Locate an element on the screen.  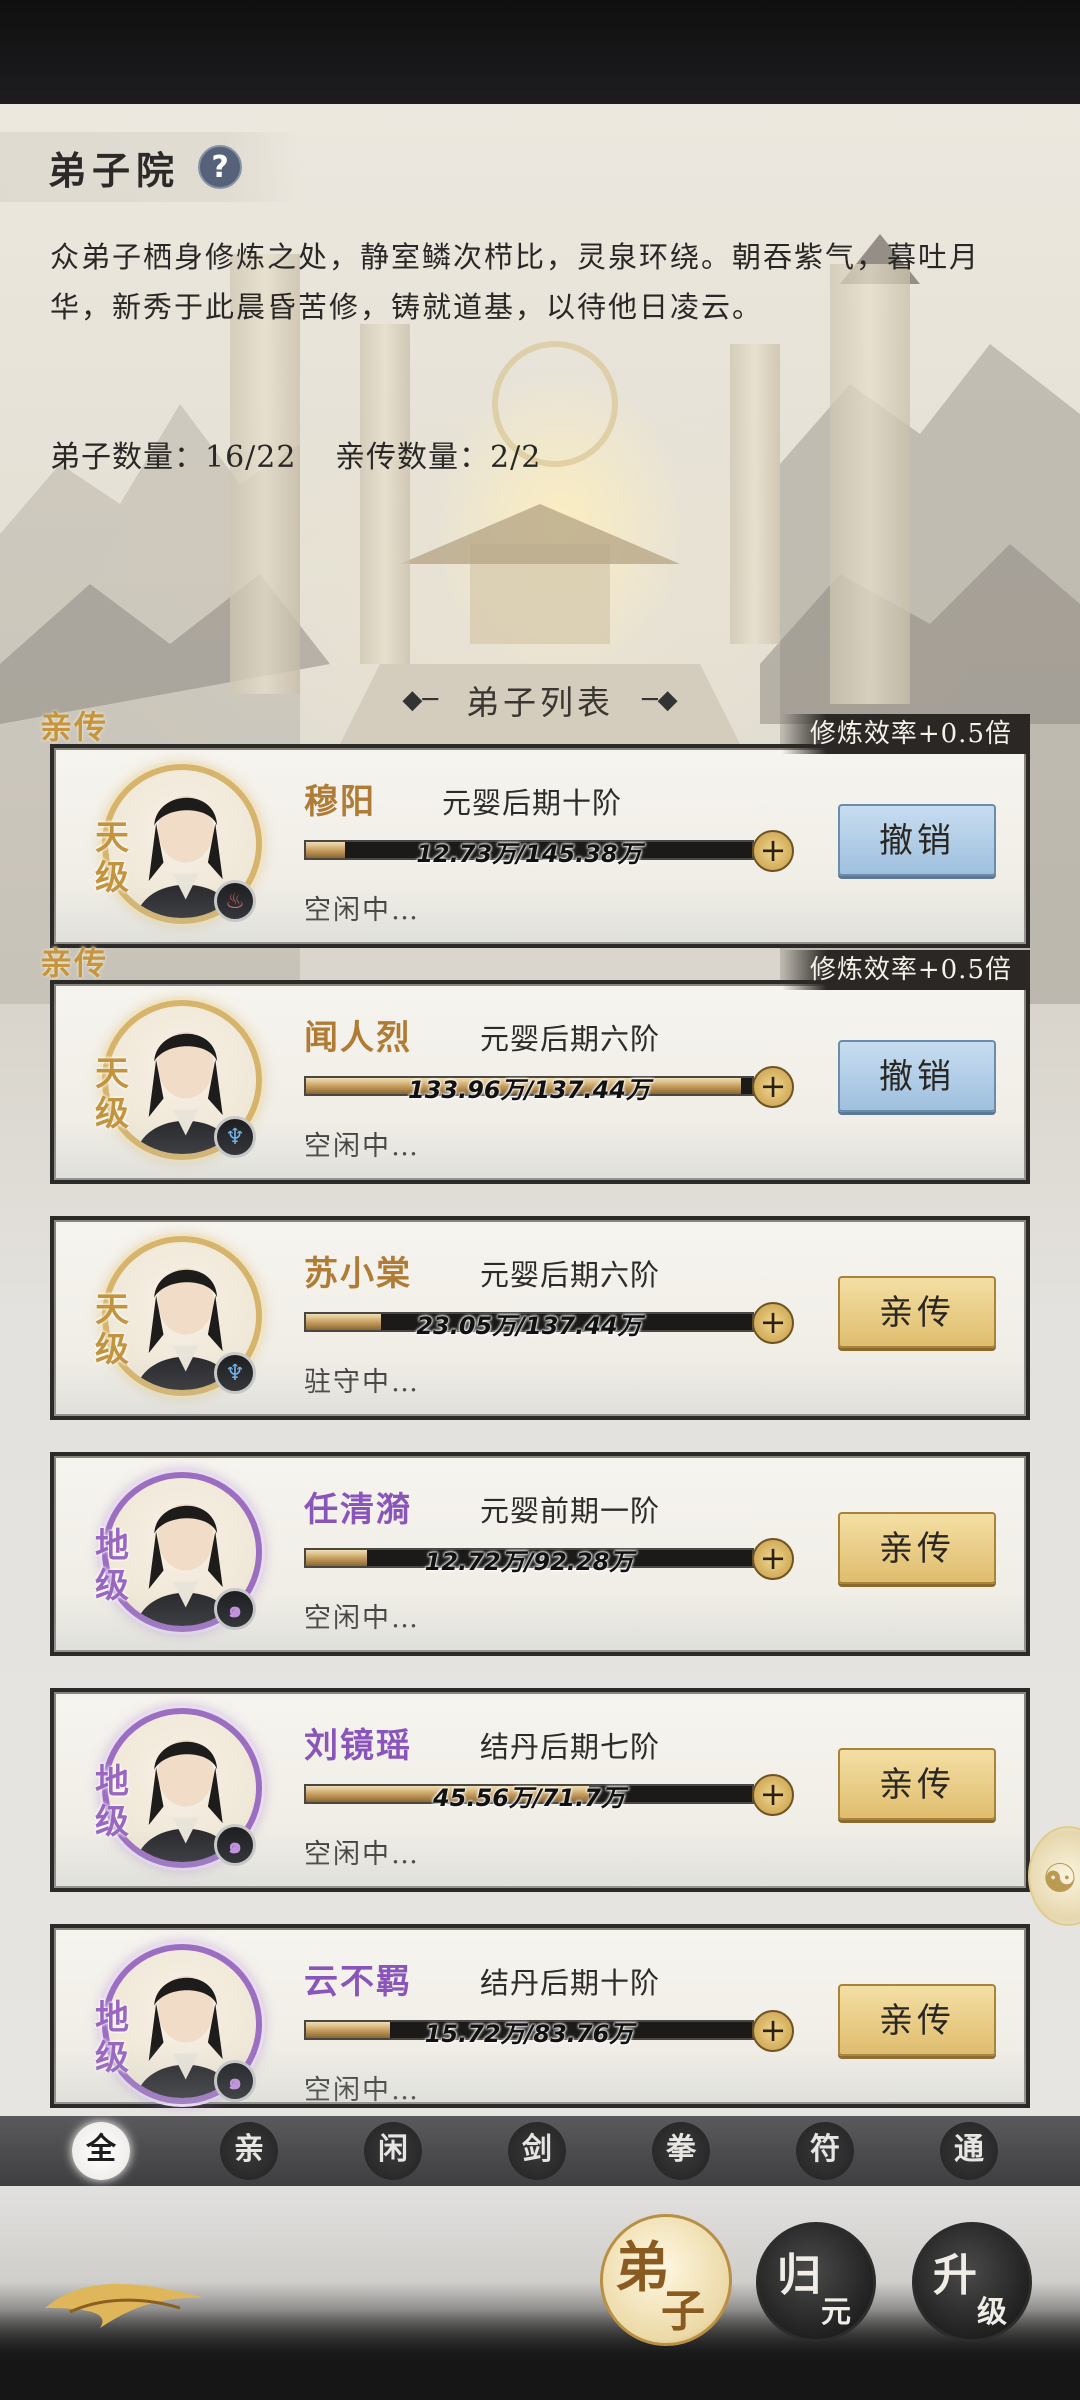
cultivation-realm: 元婴前期一阶 is located at coordinates (570, 1511).